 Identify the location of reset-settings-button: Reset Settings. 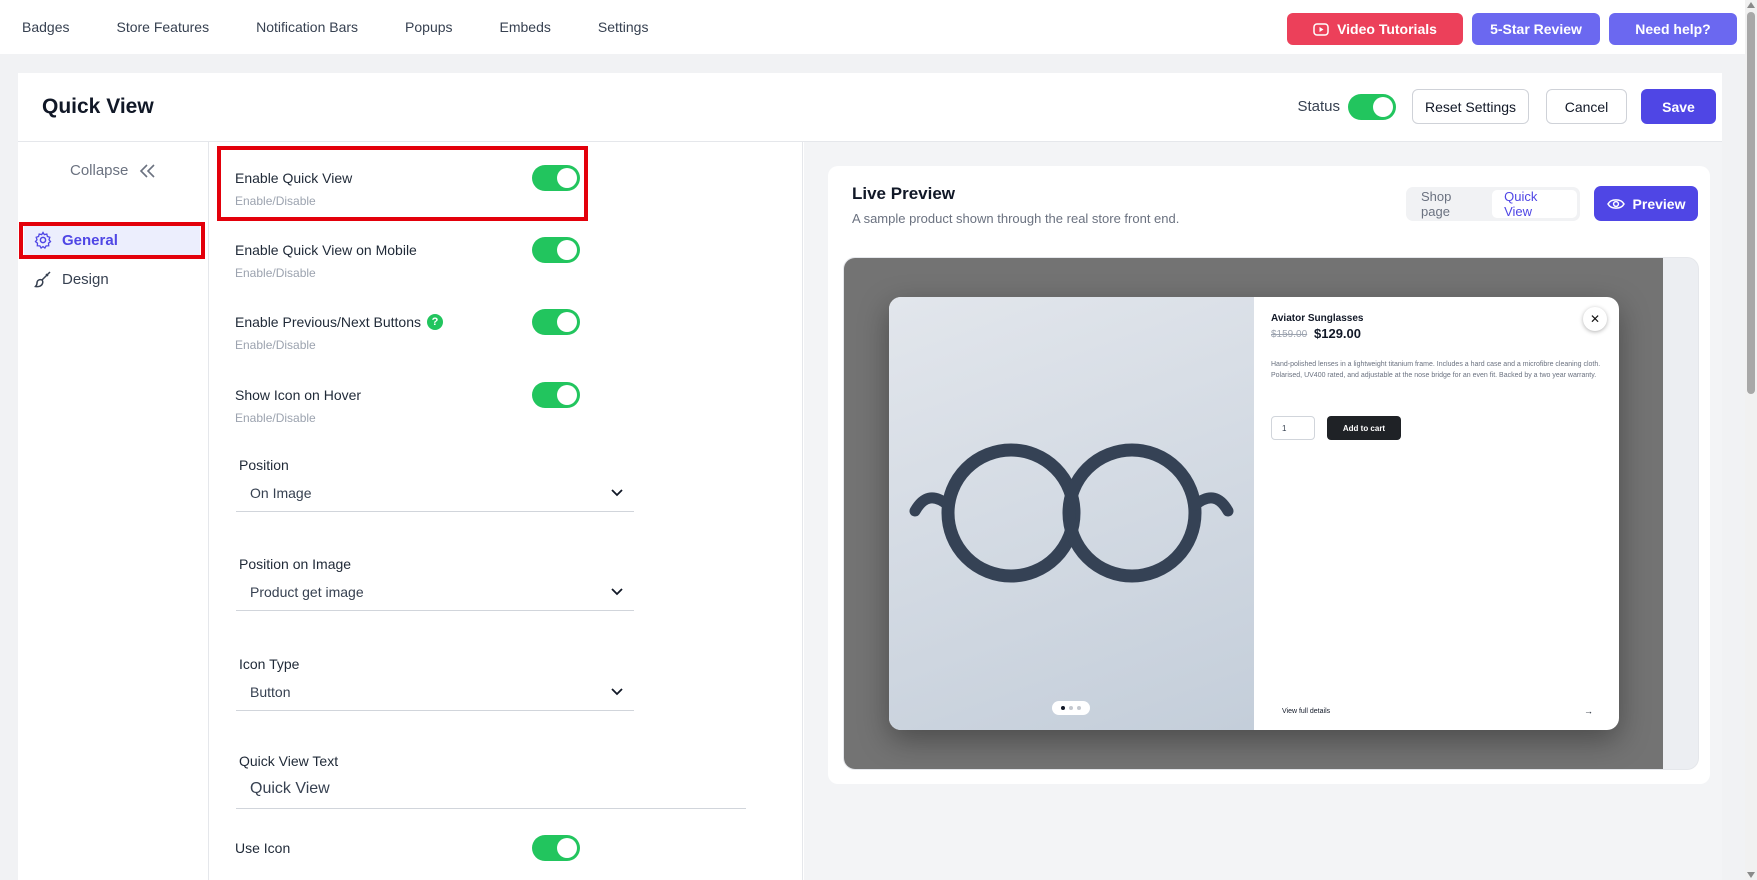
(1470, 106).